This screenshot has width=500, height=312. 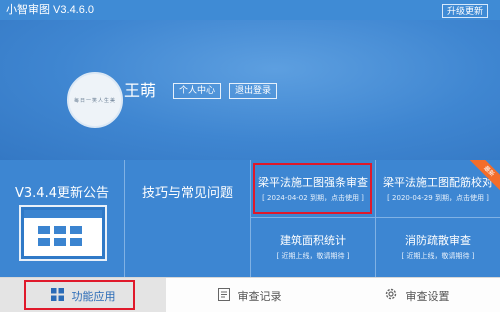 What do you see at coordinates (313, 247) in the screenshot?
I see `tile-area-stats: 建筑面积统计 [ 近期上线，敬请期待 ]` at bounding box center [313, 247].